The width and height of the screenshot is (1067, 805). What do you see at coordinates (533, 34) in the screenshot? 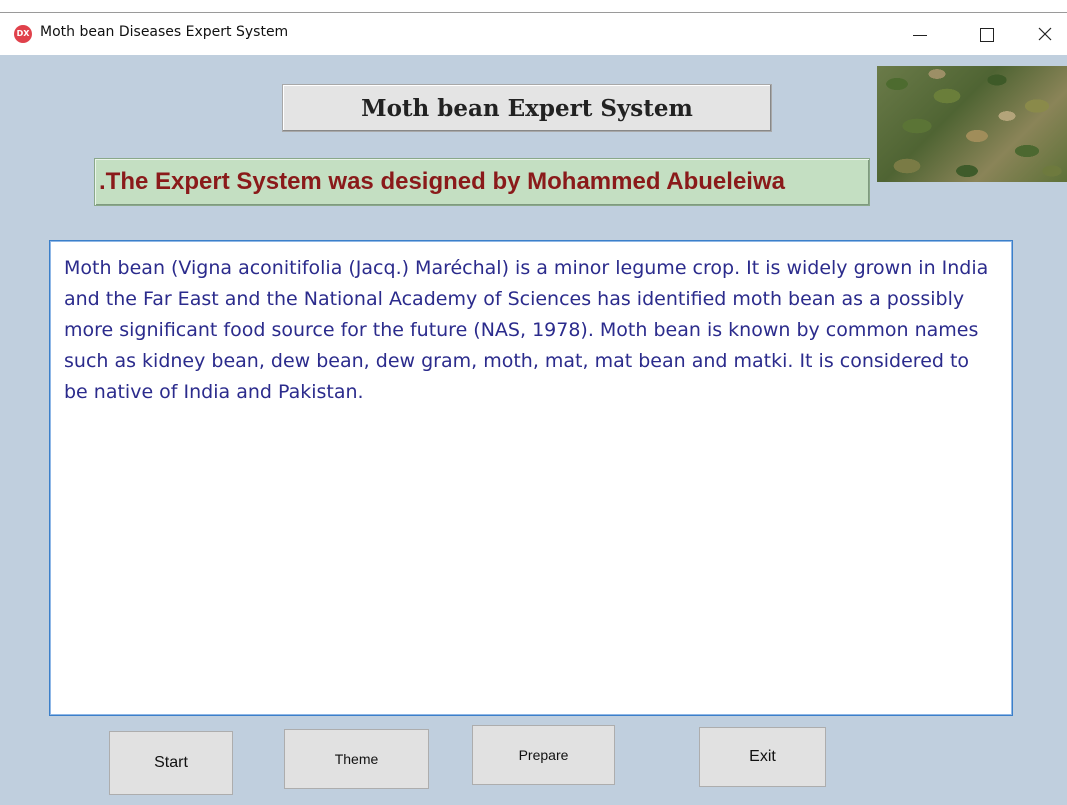
I see `title-bar: DX Moth bean Diseases Expert System` at bounding box center [533, 34].